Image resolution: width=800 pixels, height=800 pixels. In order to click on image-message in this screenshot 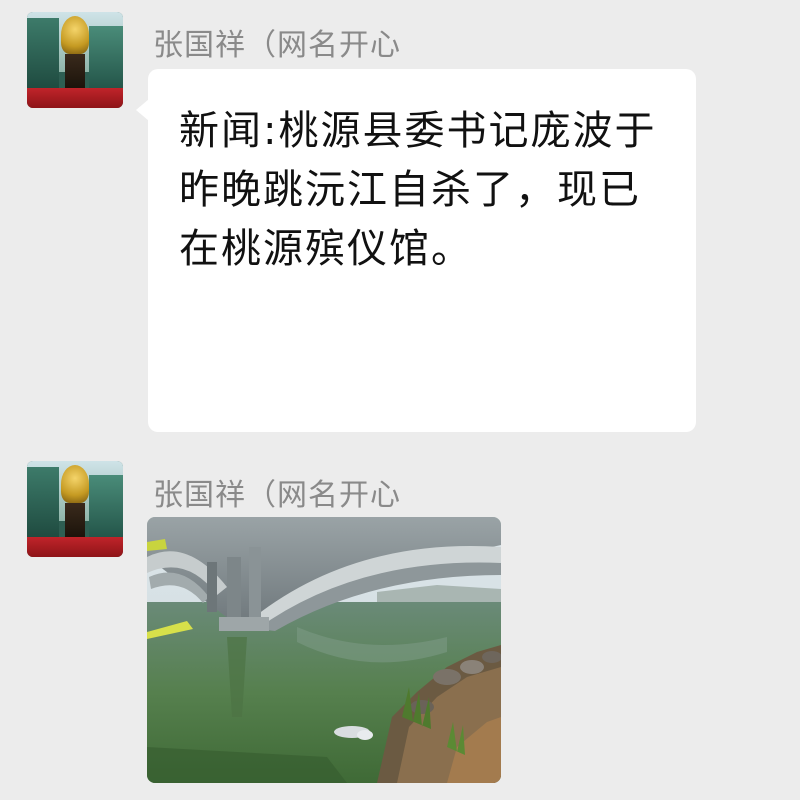, I will do `click(324, 650)`.